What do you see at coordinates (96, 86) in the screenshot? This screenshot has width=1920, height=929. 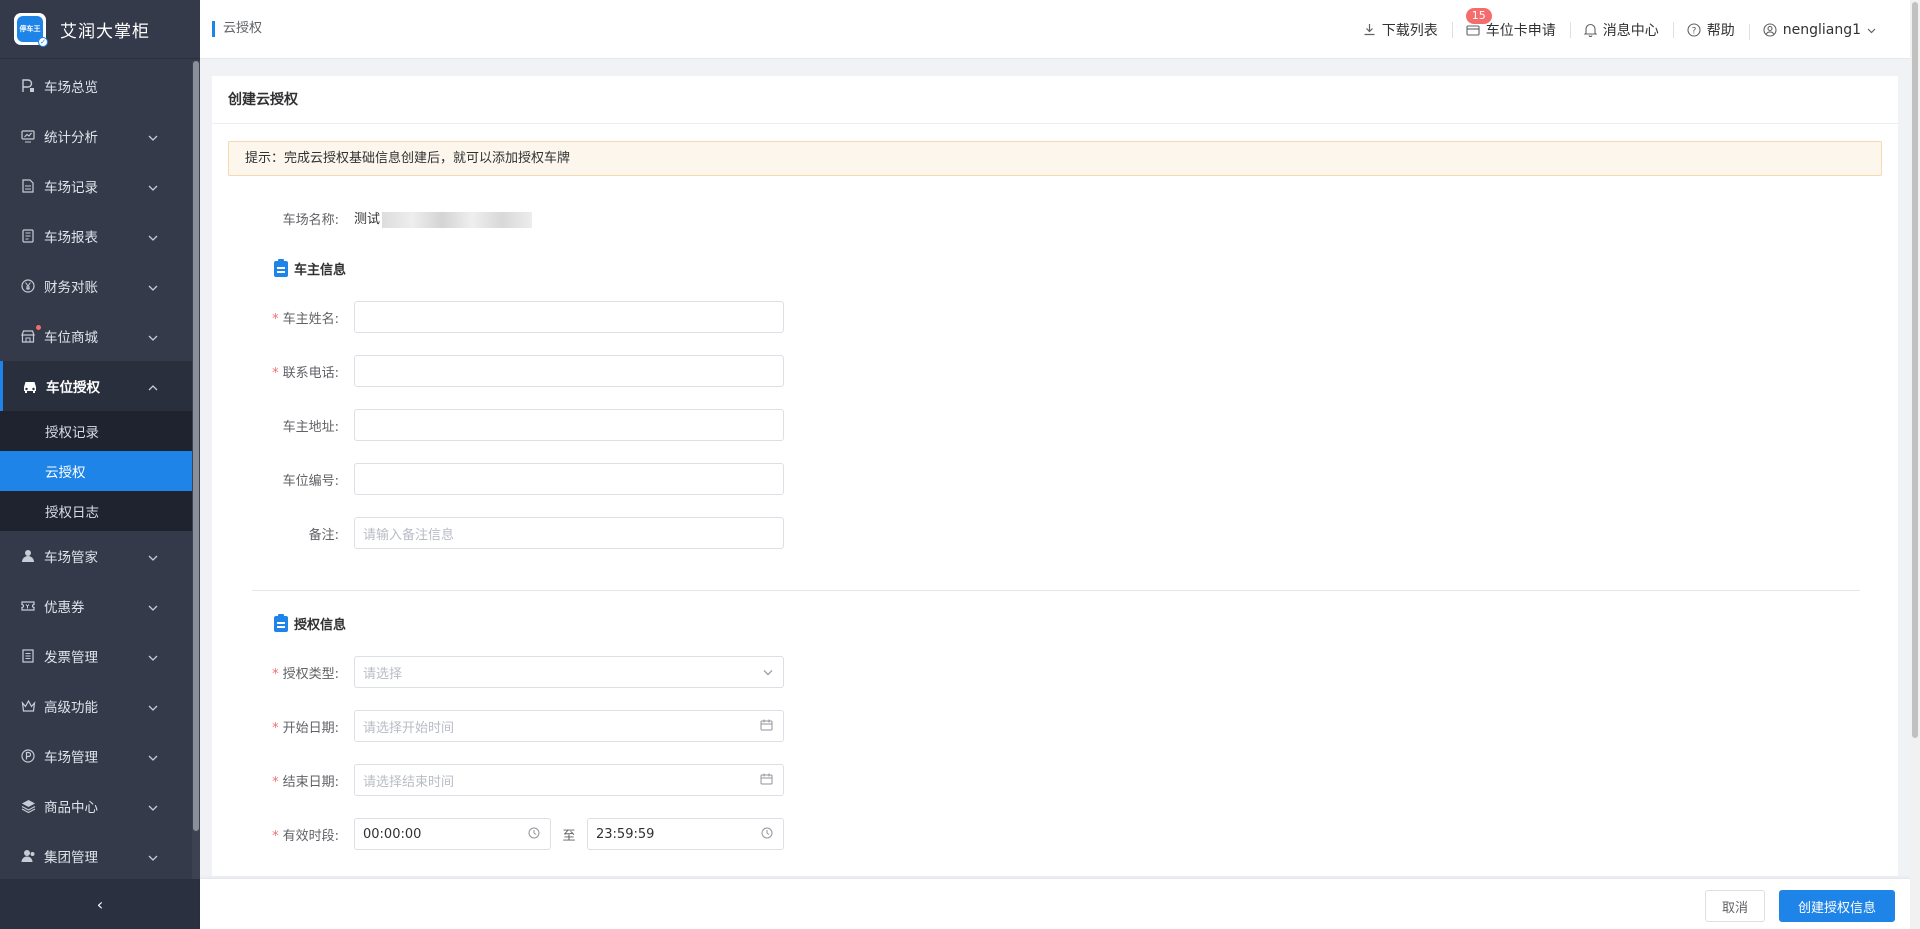 I see `sidebar-item-1: 车场总览` at bounding box center [96, 86].